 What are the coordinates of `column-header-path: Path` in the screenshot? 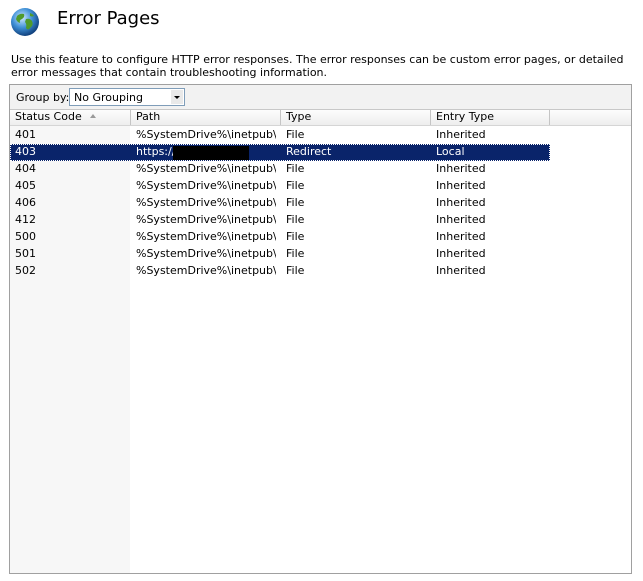 It's located at (206, 117).